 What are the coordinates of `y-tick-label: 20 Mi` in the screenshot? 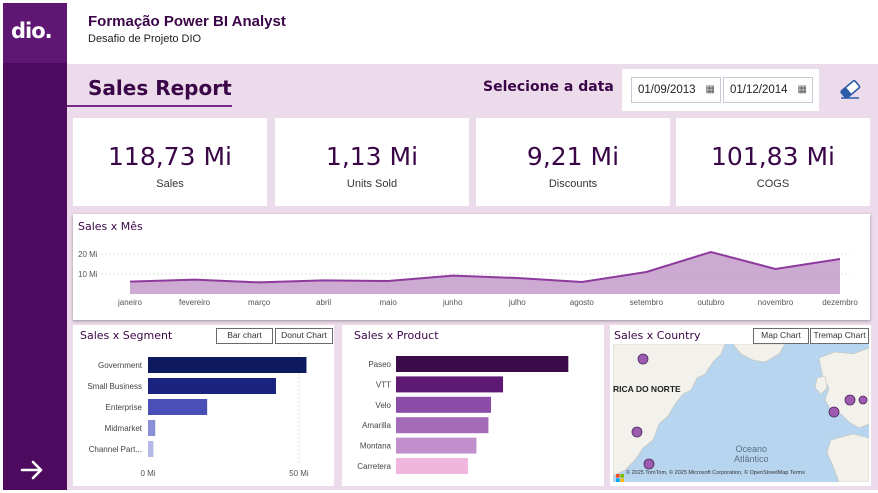 It's located at (88, 254).